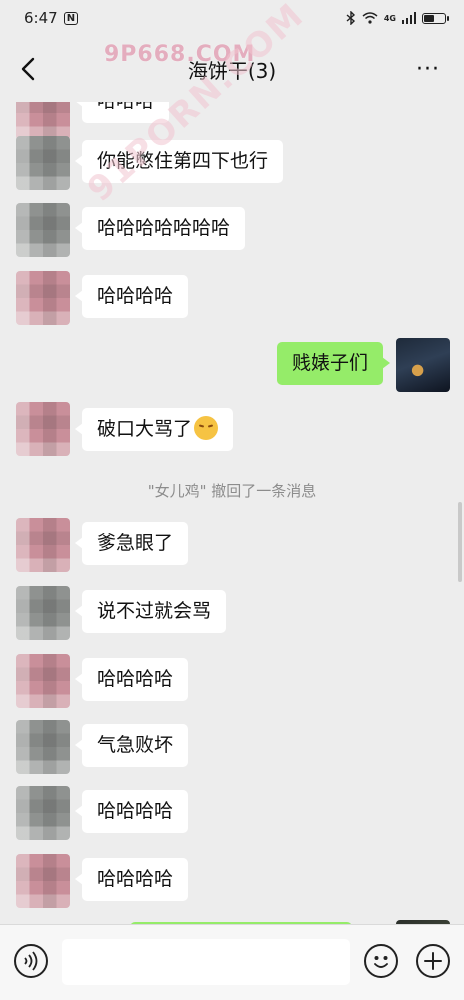 The width and height of the screenshot is (464, 1000). I want to click on message-bubble: 爹急眼了, so click(131, 543).